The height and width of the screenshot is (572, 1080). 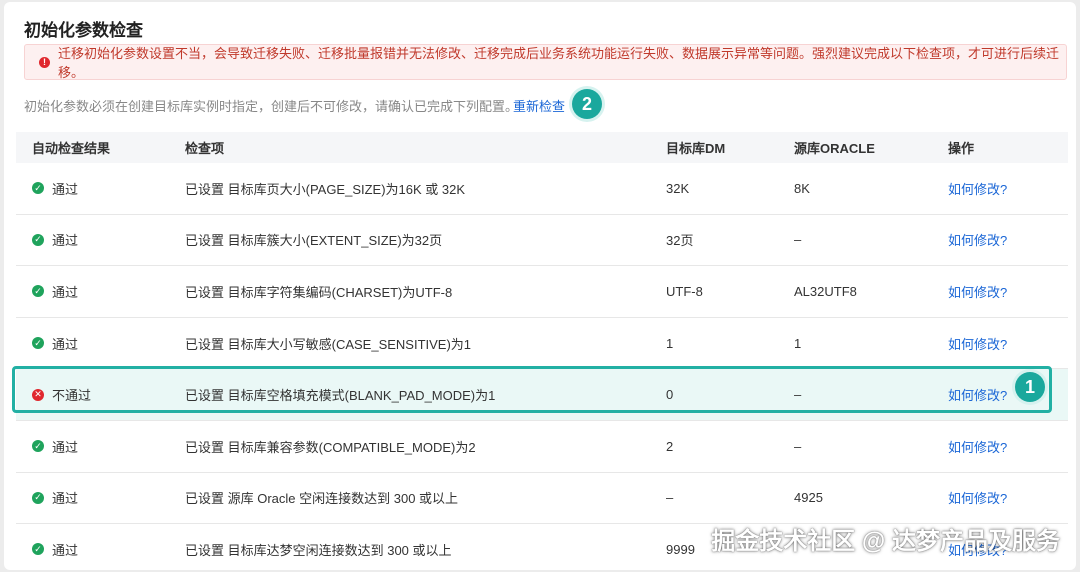 What do you see at coordinates (802, 188) in the screenshot?
I see `source-value: 8K` at bounding box center [802, 188].